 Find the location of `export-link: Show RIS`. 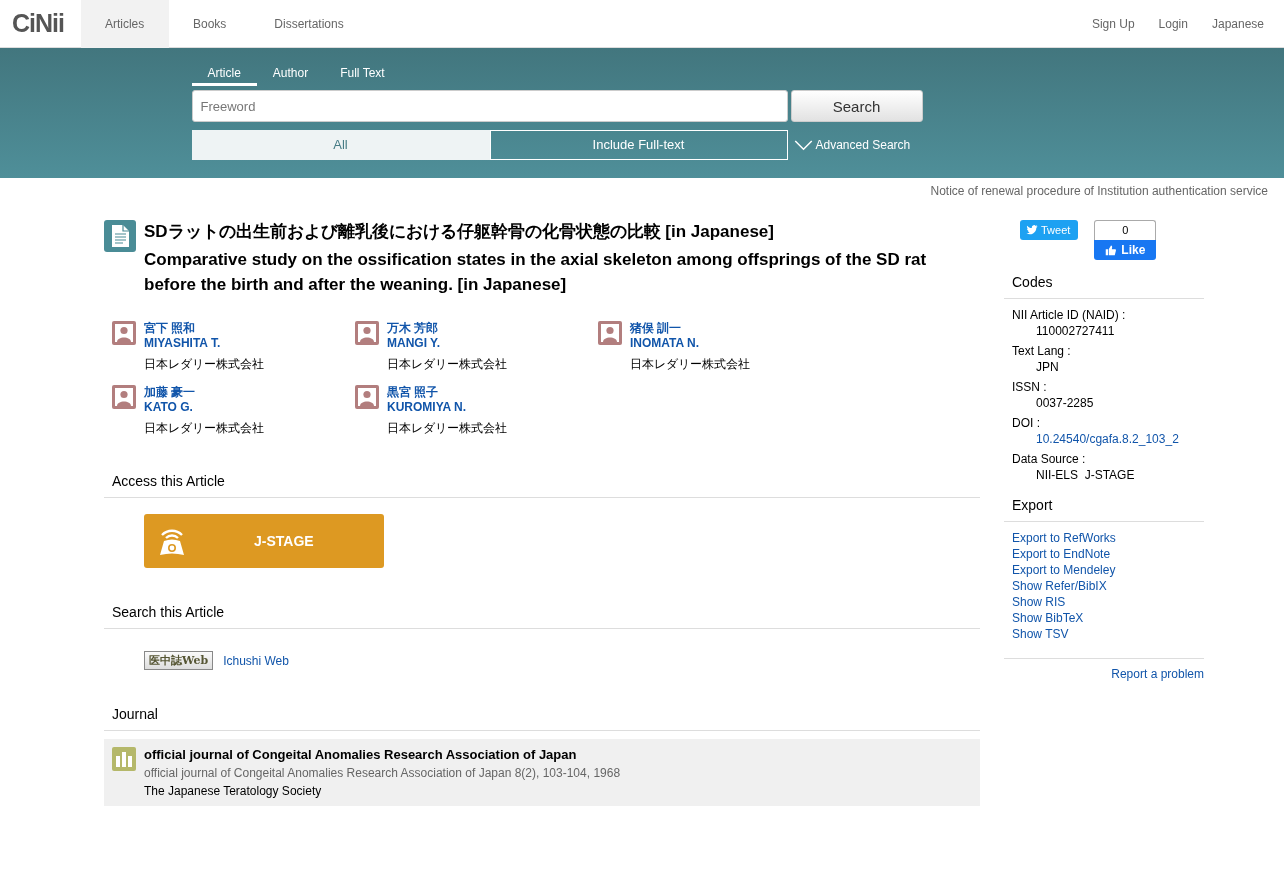

export-link: Show RIS is located at coordinates (1108, 602).